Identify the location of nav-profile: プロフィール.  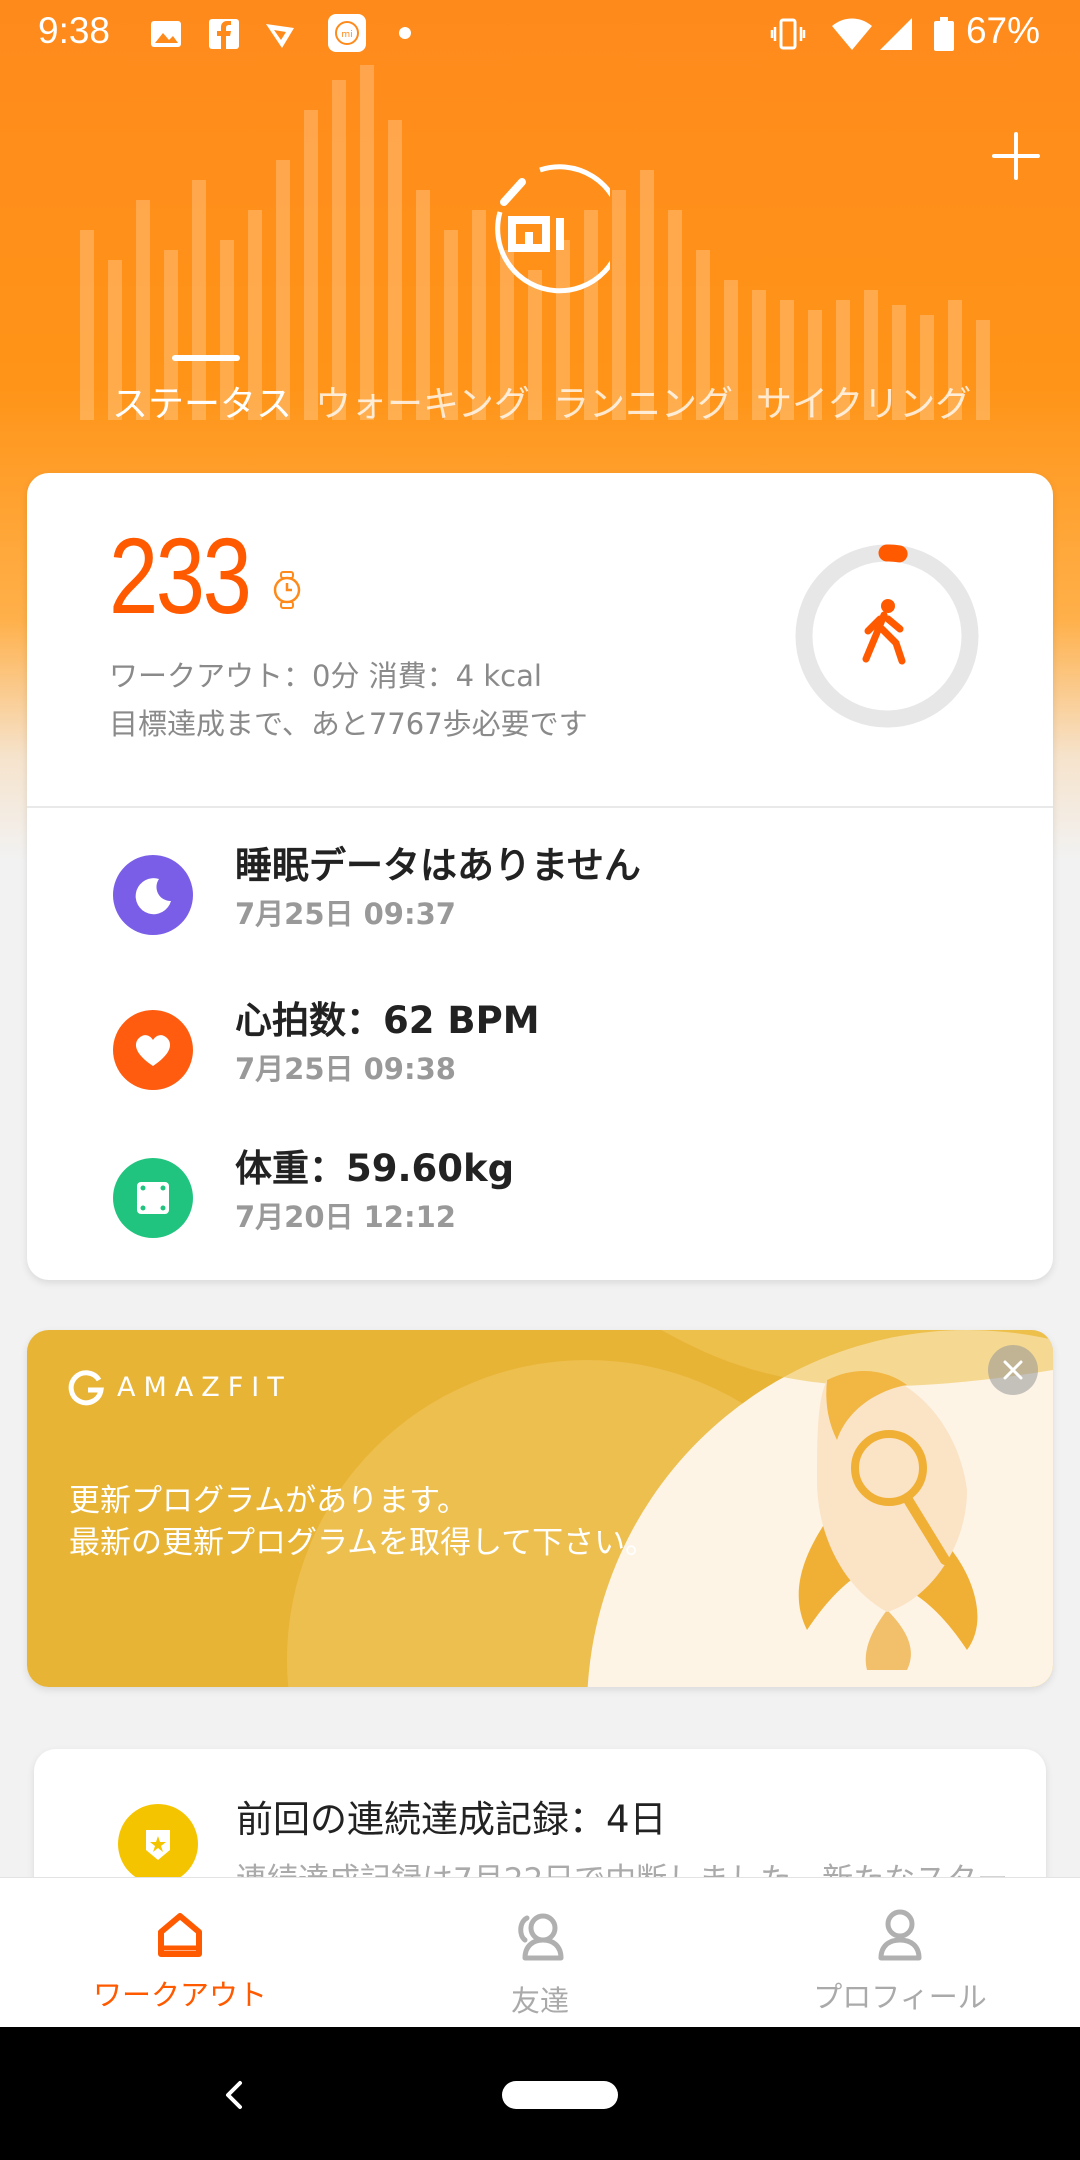
(900, 1953).